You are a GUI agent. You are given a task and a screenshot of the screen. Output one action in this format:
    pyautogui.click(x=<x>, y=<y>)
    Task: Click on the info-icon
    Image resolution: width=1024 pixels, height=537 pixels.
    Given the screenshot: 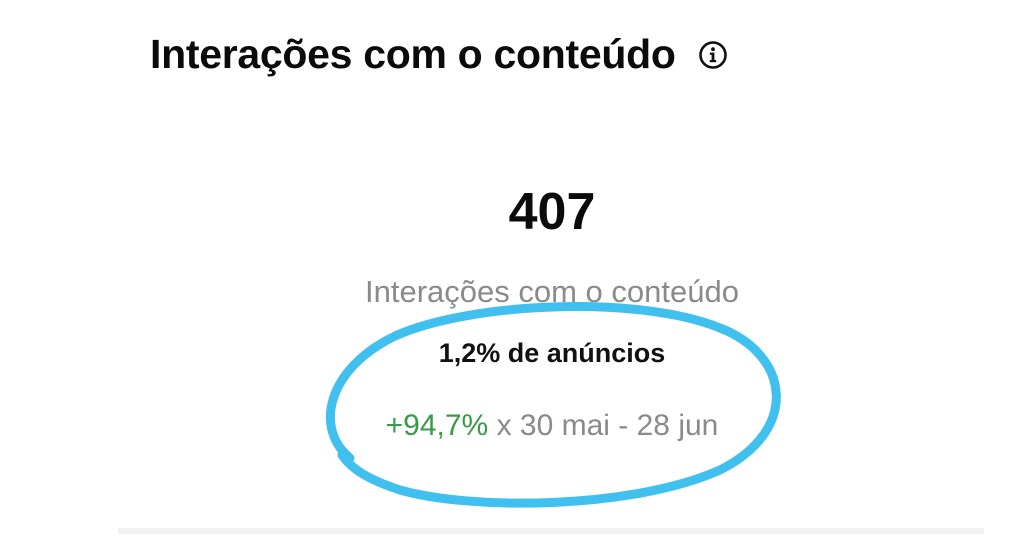 What is the action you would take?
    pyautogui.click(x=713, y=55)
    